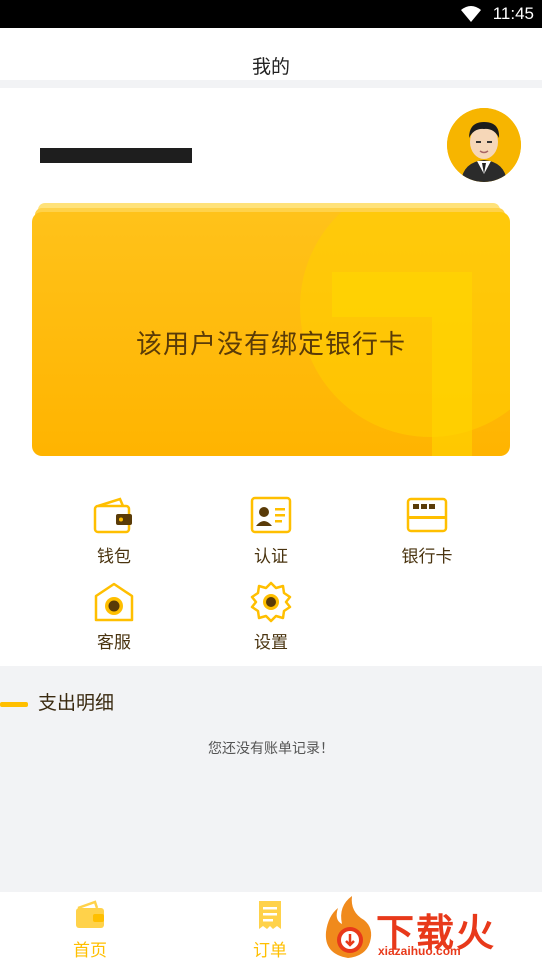 The height and width of the screenshot is (964, 542). What do you see at coordinates (431, 929) in the screenshot?
I see `watermark: 下载火 xiazaihuo.com` at bounding box center [431, 929].